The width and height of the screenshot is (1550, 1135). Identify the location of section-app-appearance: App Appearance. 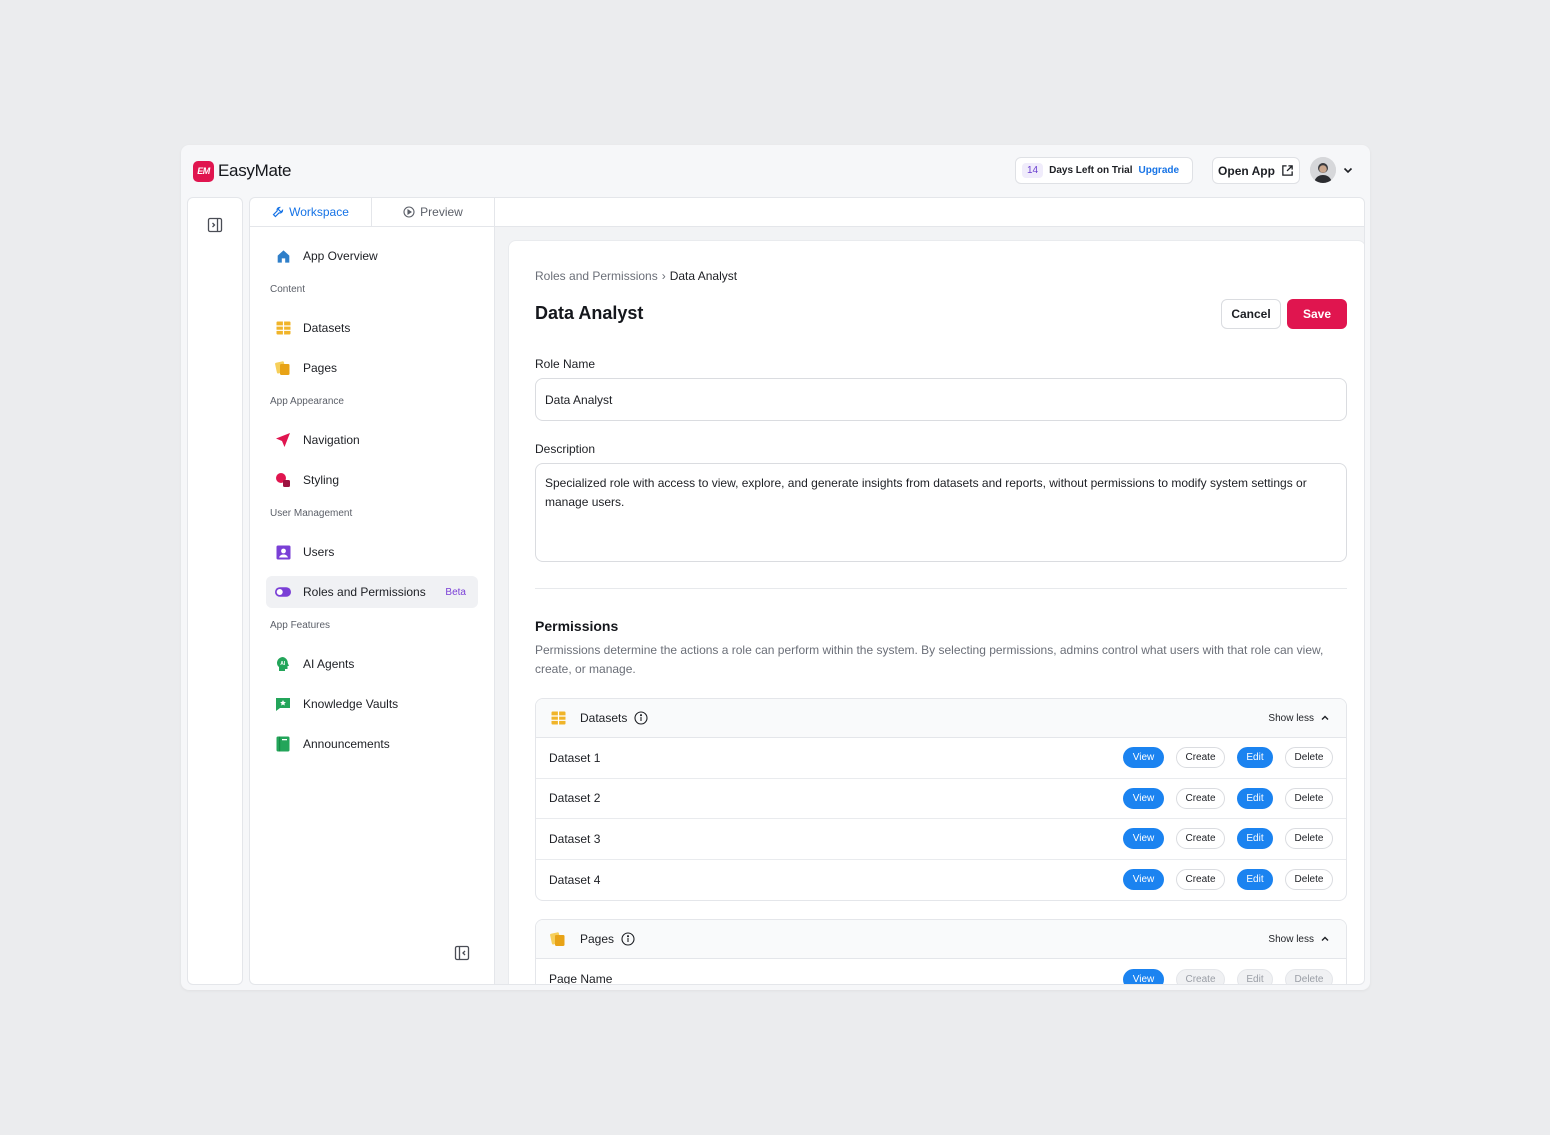
(307, 401).